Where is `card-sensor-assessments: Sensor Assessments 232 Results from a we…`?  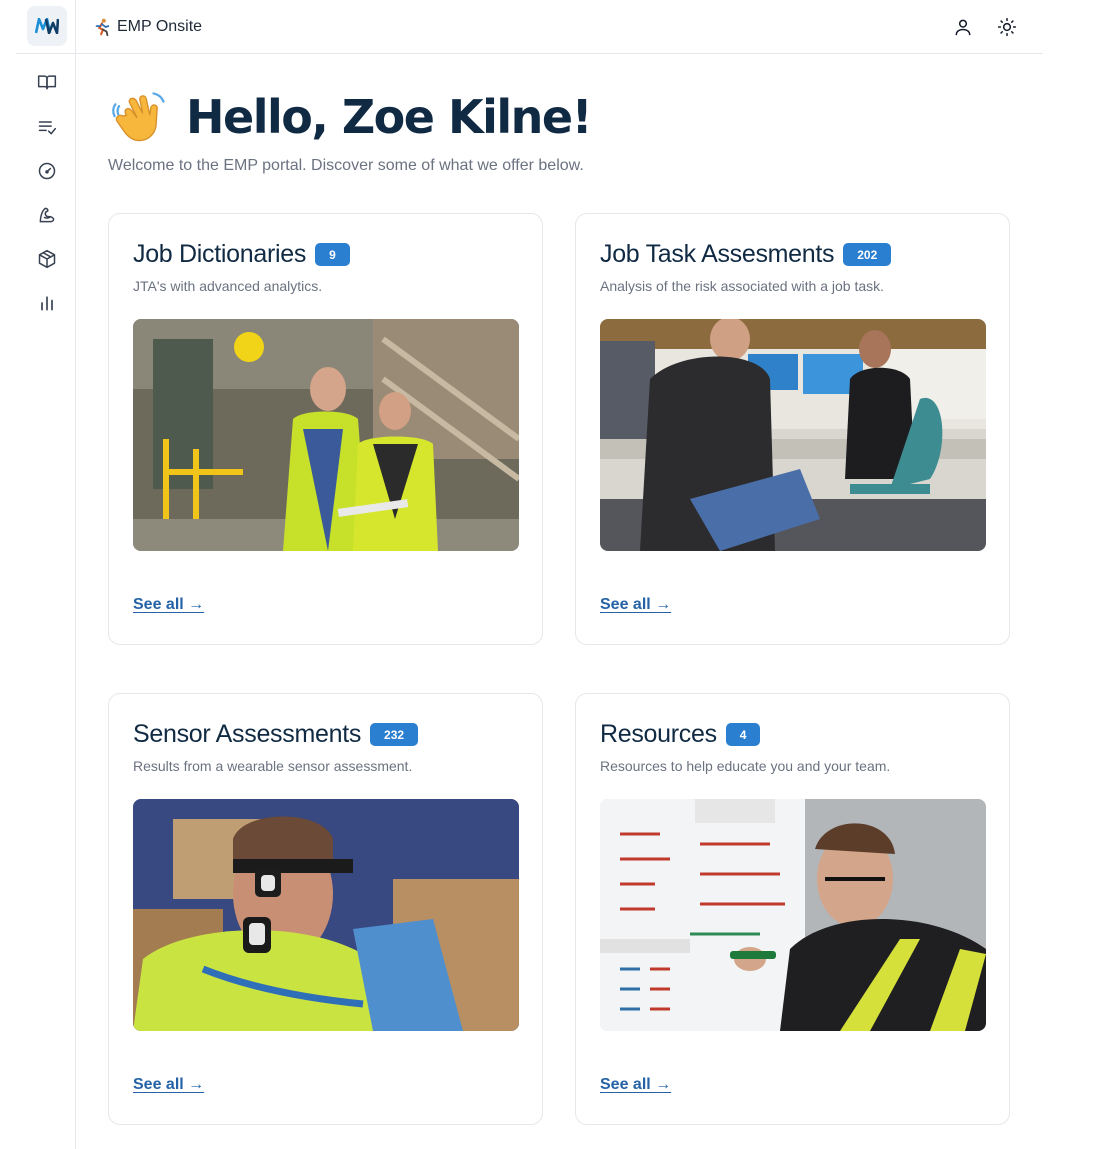 card-sensor-assessments: Sensor Assessments 232 Results from a we… is located at coordinates (325, 909).